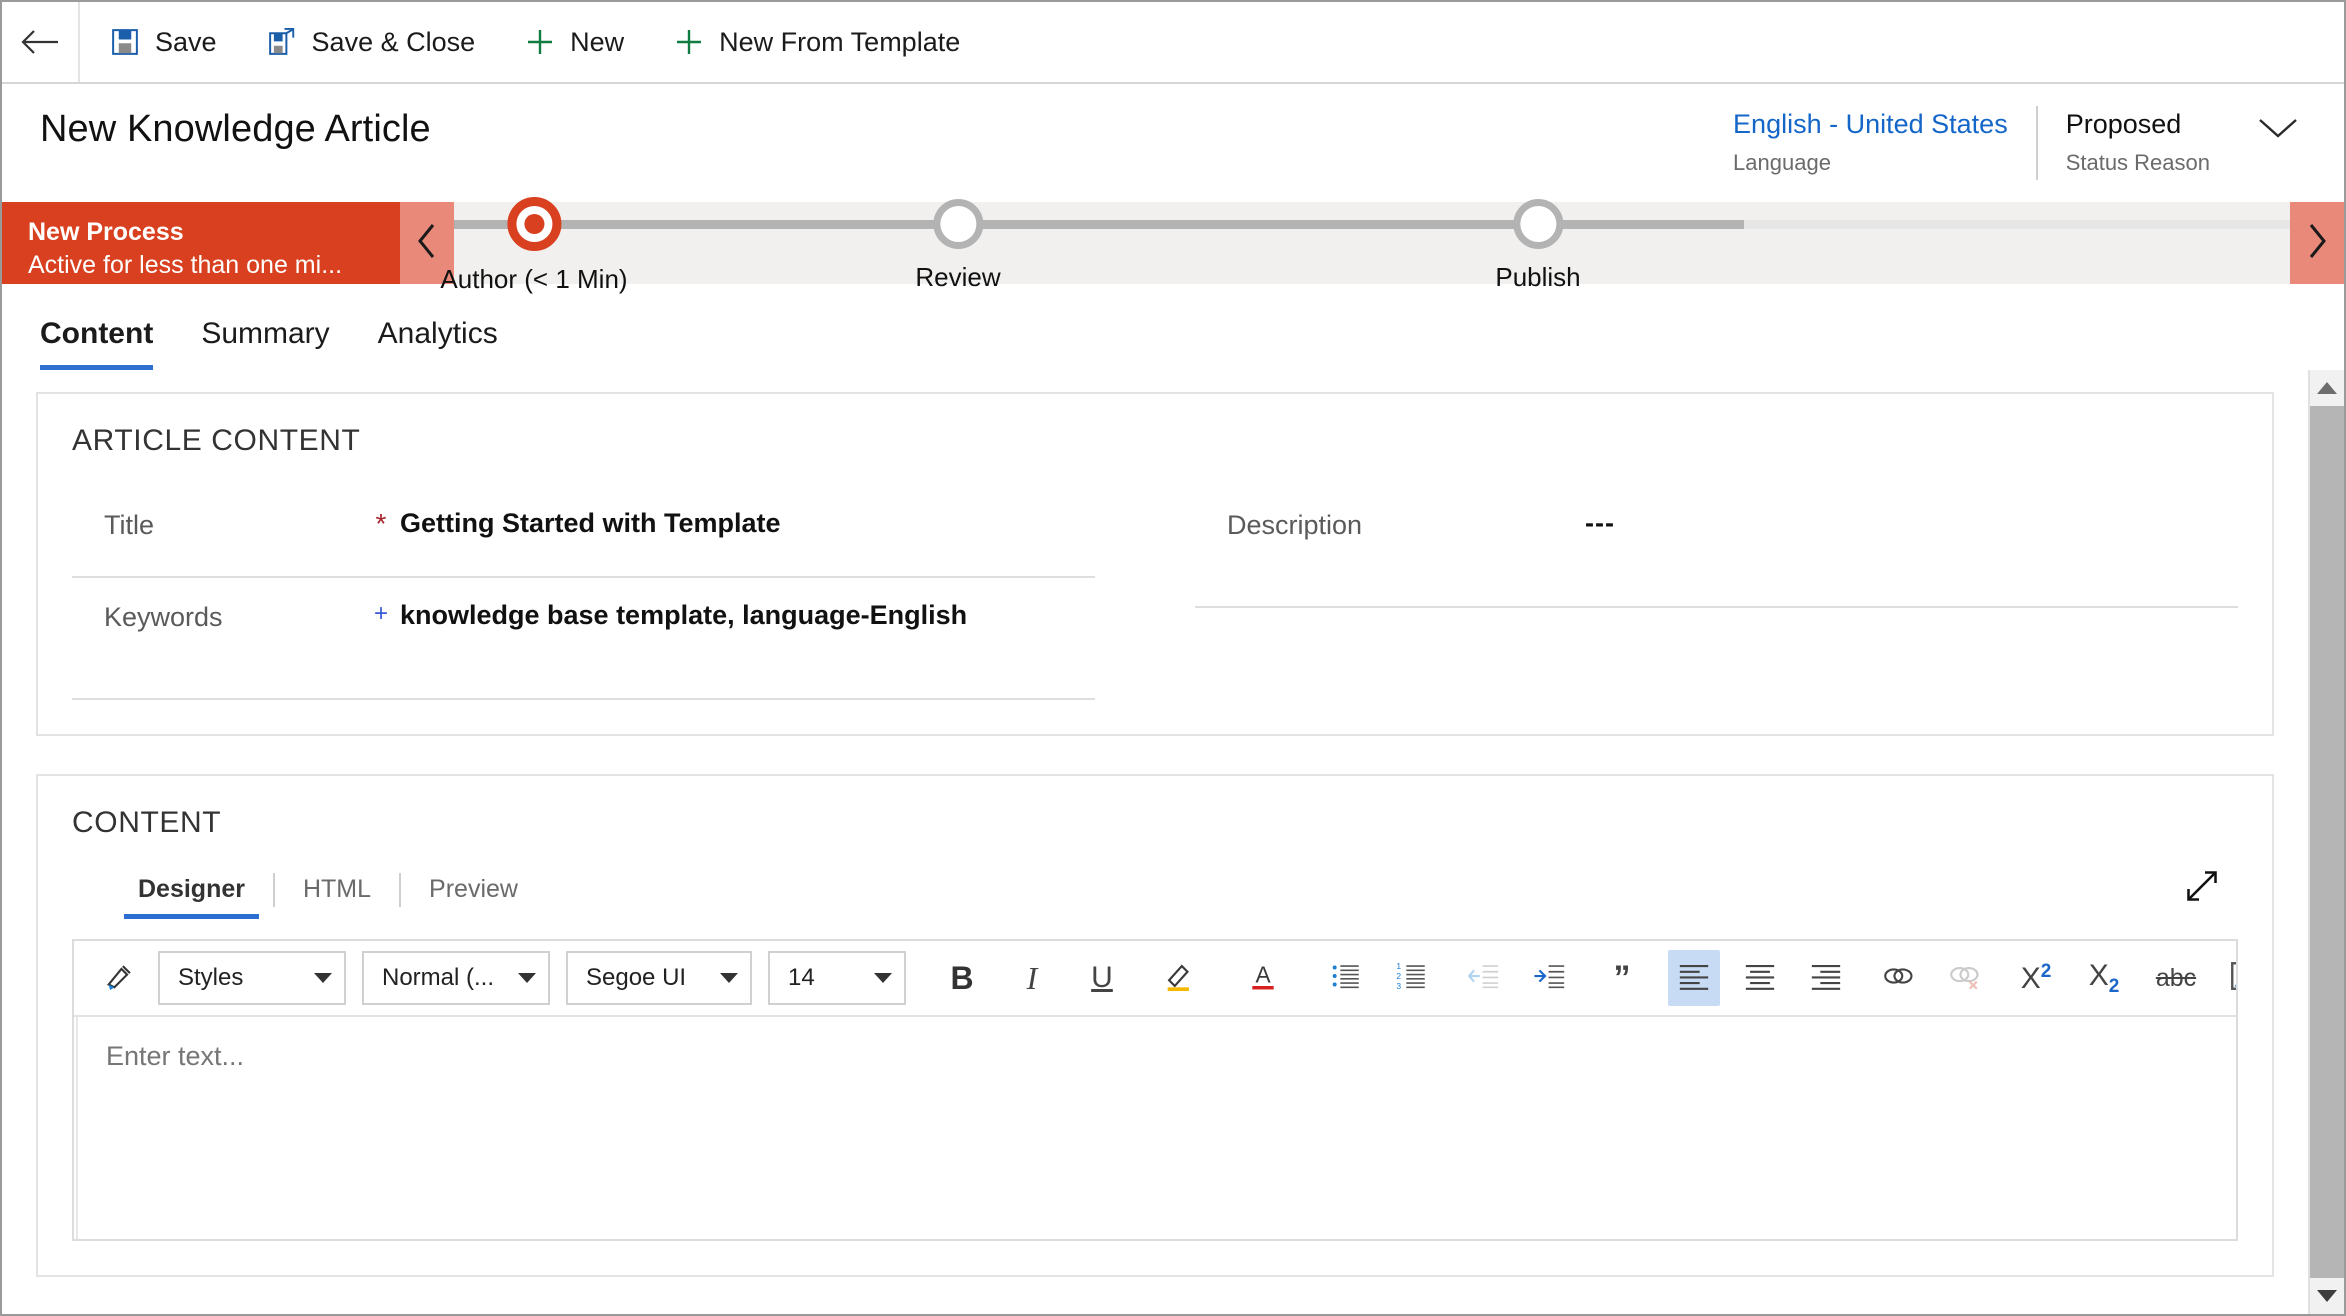 The height and width of the screenshot is (1316, 2346). What do you see at coordinates (2036, 978) in the screenshot?
I see `superscript-button: X2` at bounding box center [2036, 978].